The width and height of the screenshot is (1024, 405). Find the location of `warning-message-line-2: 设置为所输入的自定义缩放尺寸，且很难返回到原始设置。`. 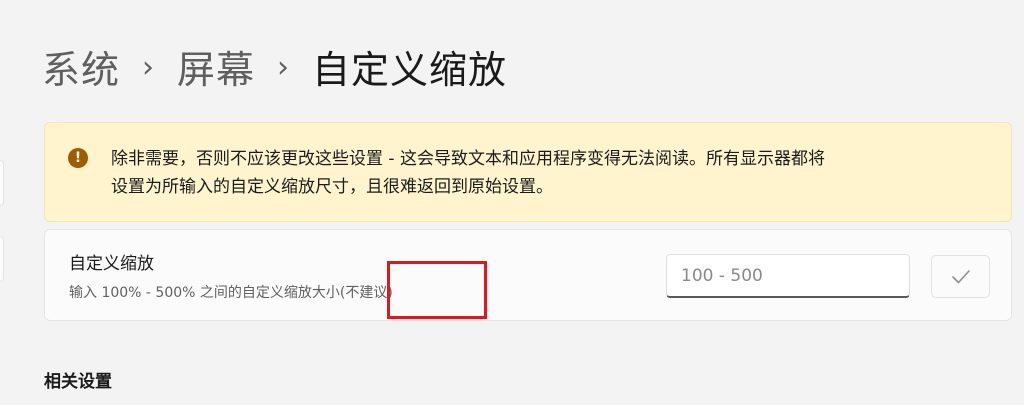

warning-message-line-2: 设置为所输入的自定义缩放尺寸，且很难返回到原始设置。 is located at coordinates (332, 187).